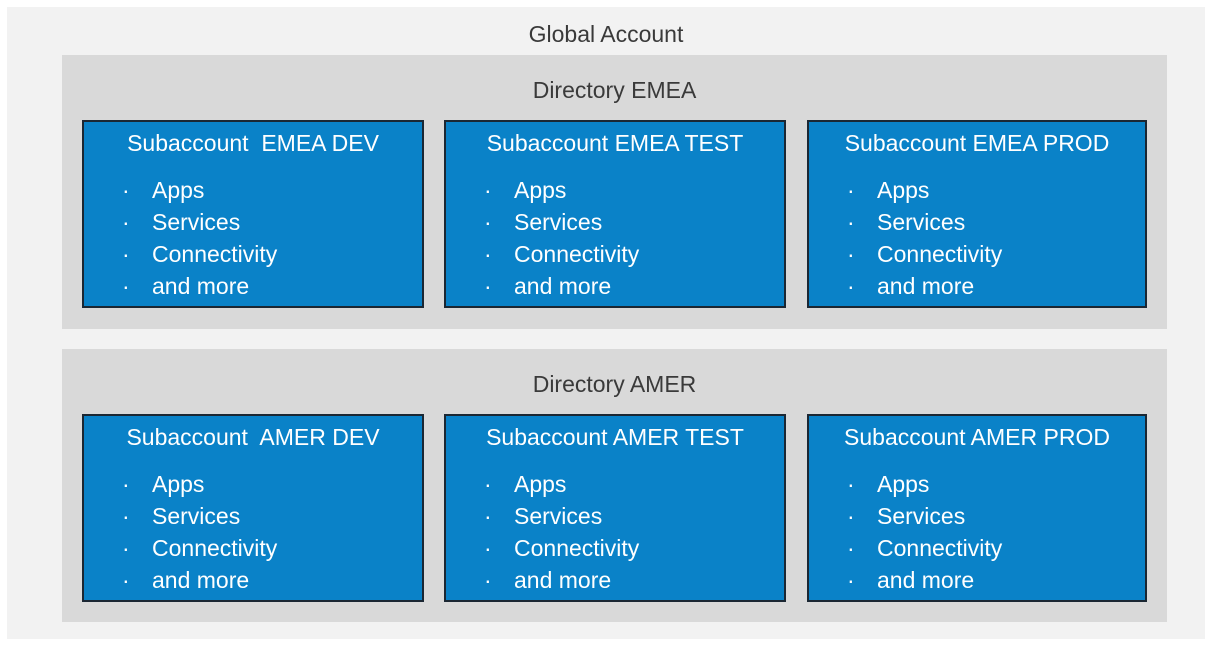 This screenshot has width=1212, height=645. Describe the element at coordinates (977, 437) in the screenshot. I see `subaccount-title: Subaccount AMER PROD` at that location.